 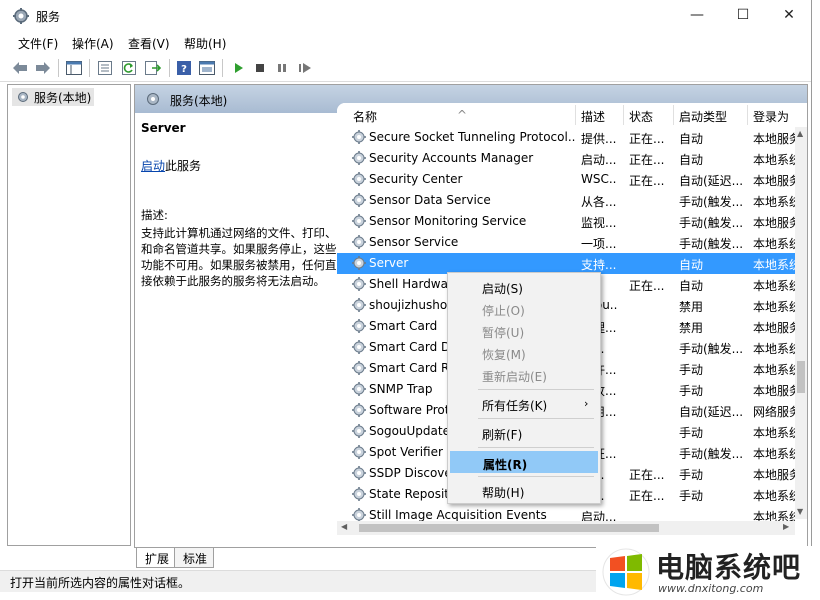 I want to click on menu-help: 帮助(H), so click(x=205, y=43).